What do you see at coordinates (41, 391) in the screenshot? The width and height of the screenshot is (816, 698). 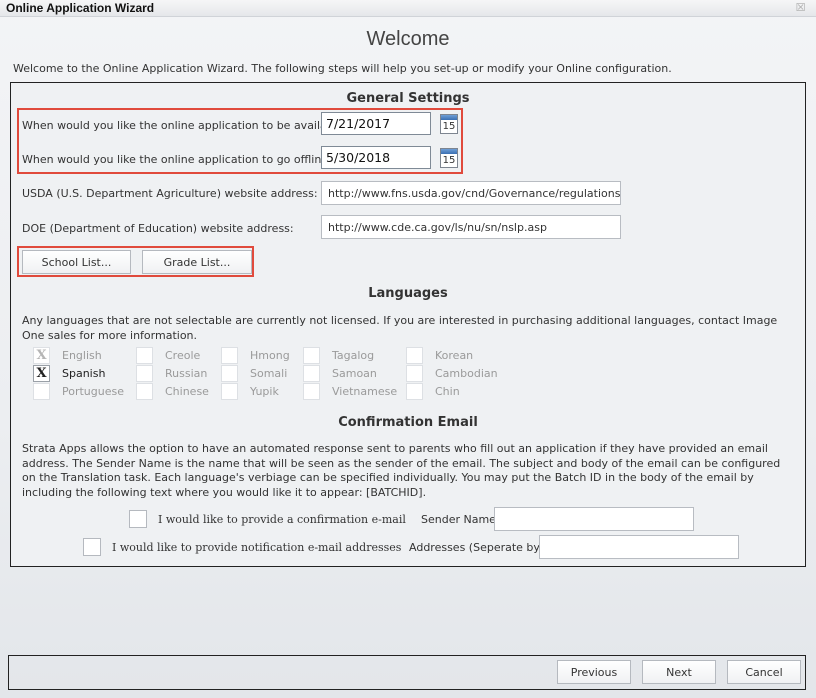 I see `language-checkbox-portuguese` at bounding box center [41, 391].